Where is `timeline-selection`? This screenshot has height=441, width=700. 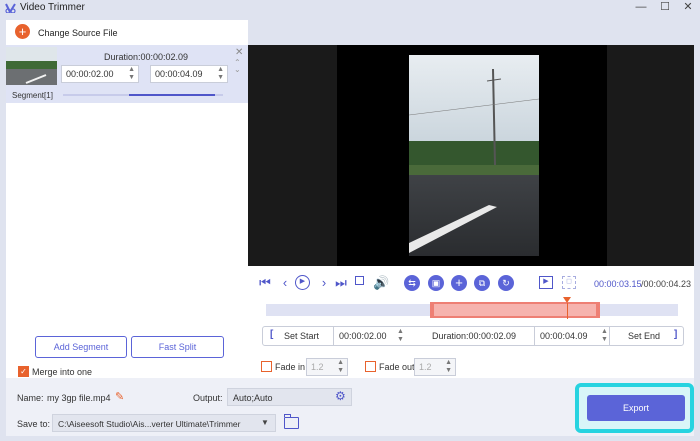
timeline-selection is located at coordinates (515, 310).